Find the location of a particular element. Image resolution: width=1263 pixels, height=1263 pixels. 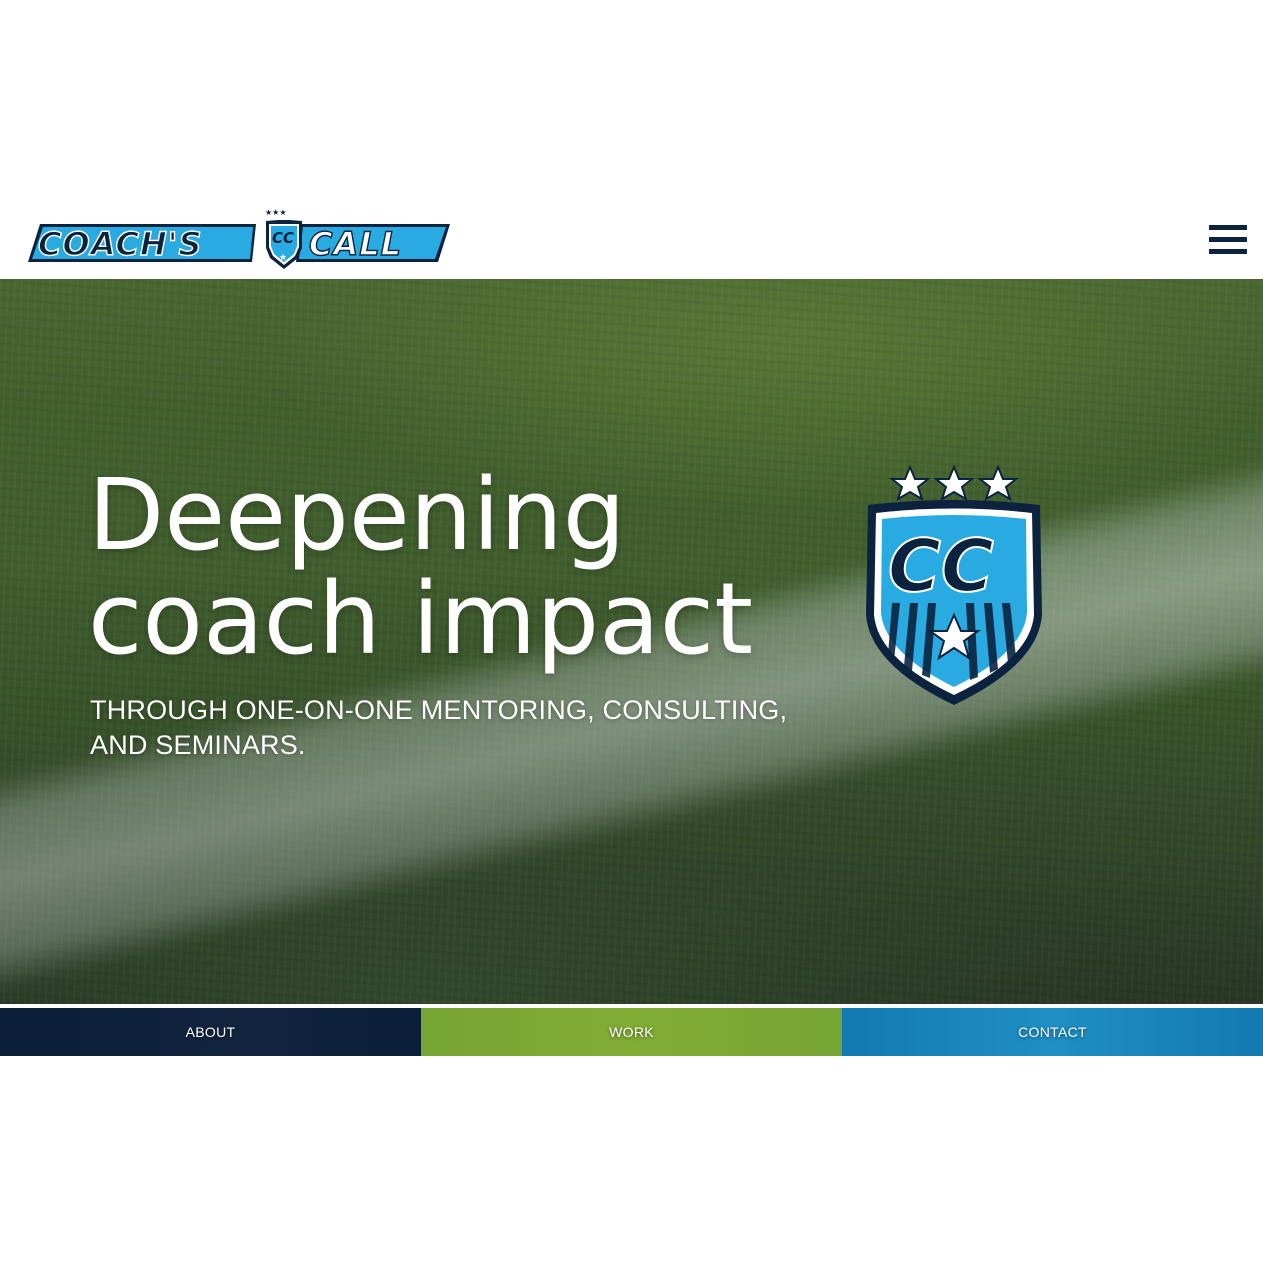

site-header: COACH'S CALL CC ★★★ ★ is located at coordinates (631, 239).